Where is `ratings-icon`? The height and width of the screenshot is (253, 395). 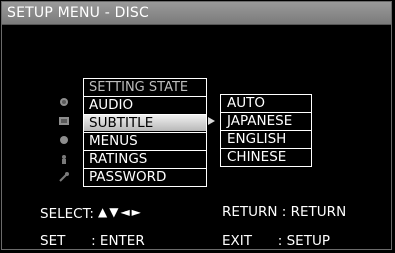 ratings-icon is located at coordinates (64, 159).